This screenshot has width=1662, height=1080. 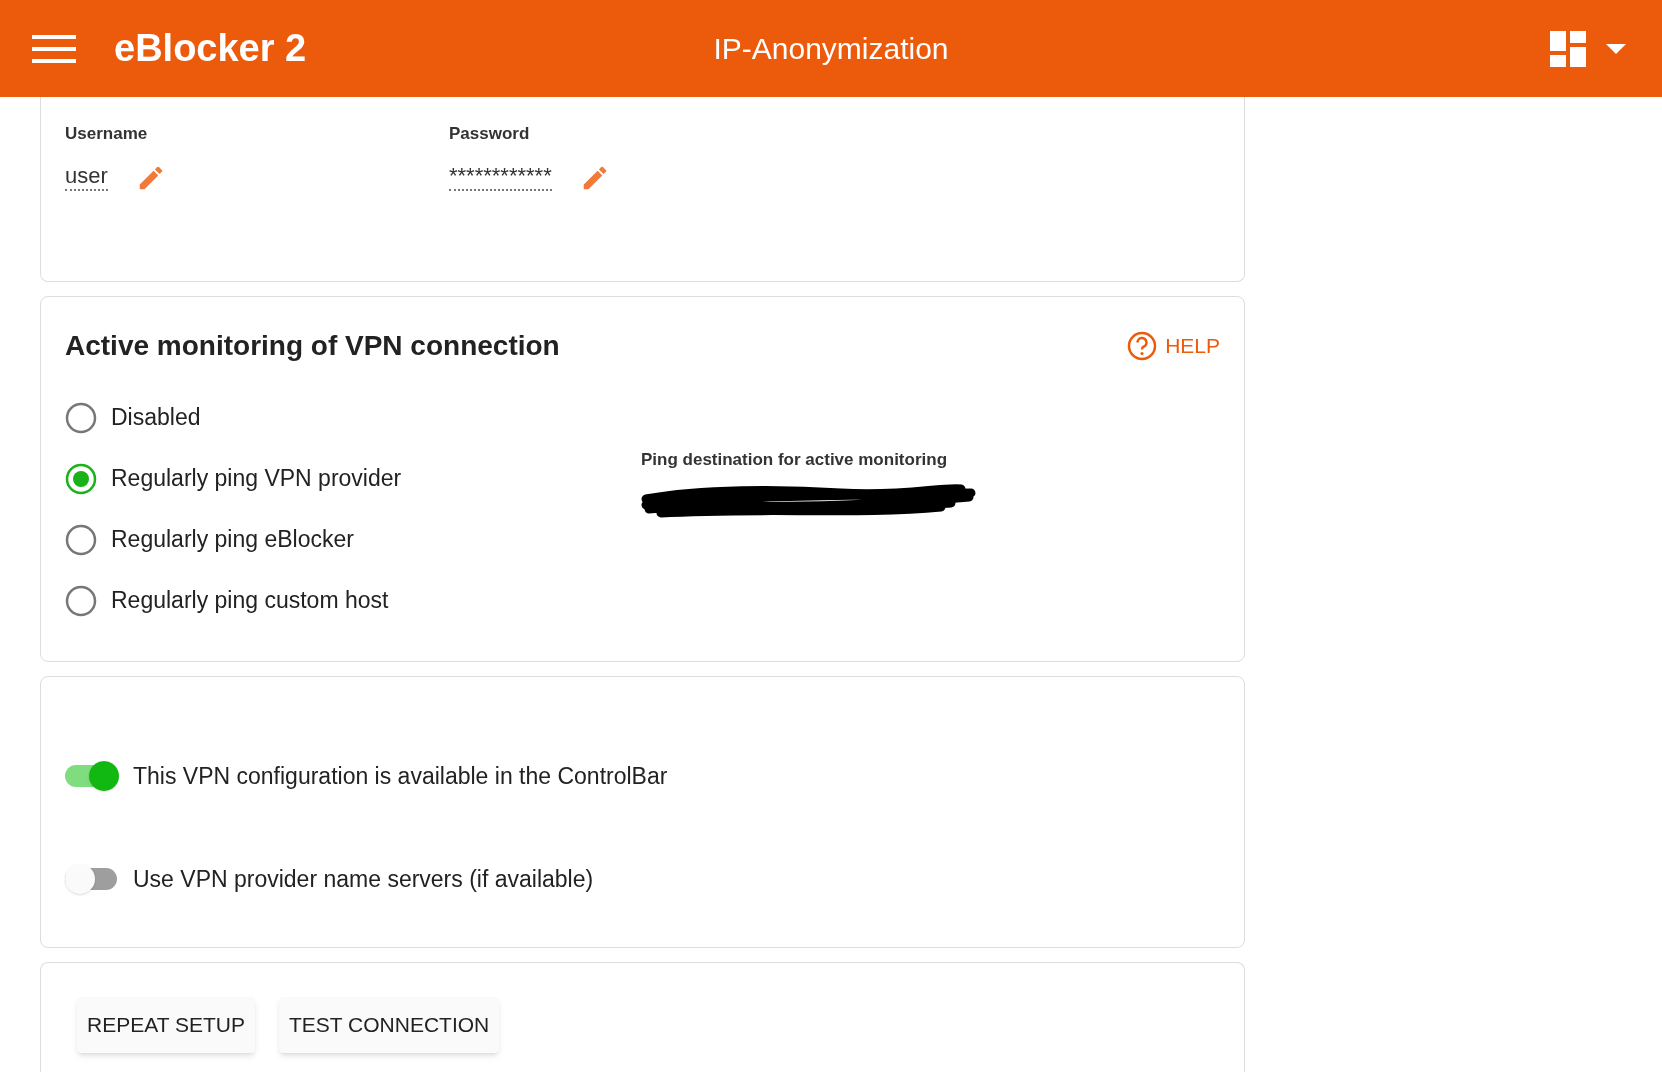 I want to click on radio-option: Regularly ping VPN provider, so click(x=353, y=478).